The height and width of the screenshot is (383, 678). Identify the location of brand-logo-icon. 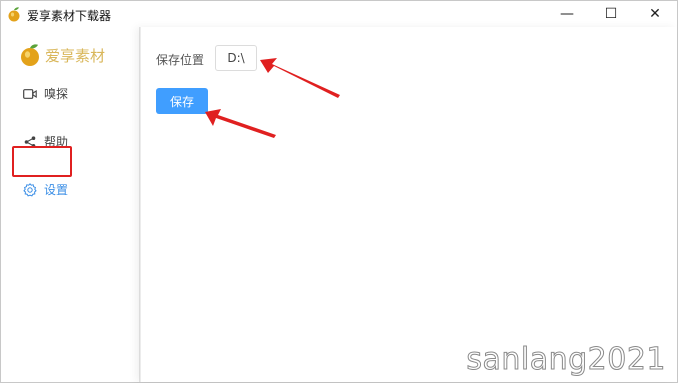
(30, 55).